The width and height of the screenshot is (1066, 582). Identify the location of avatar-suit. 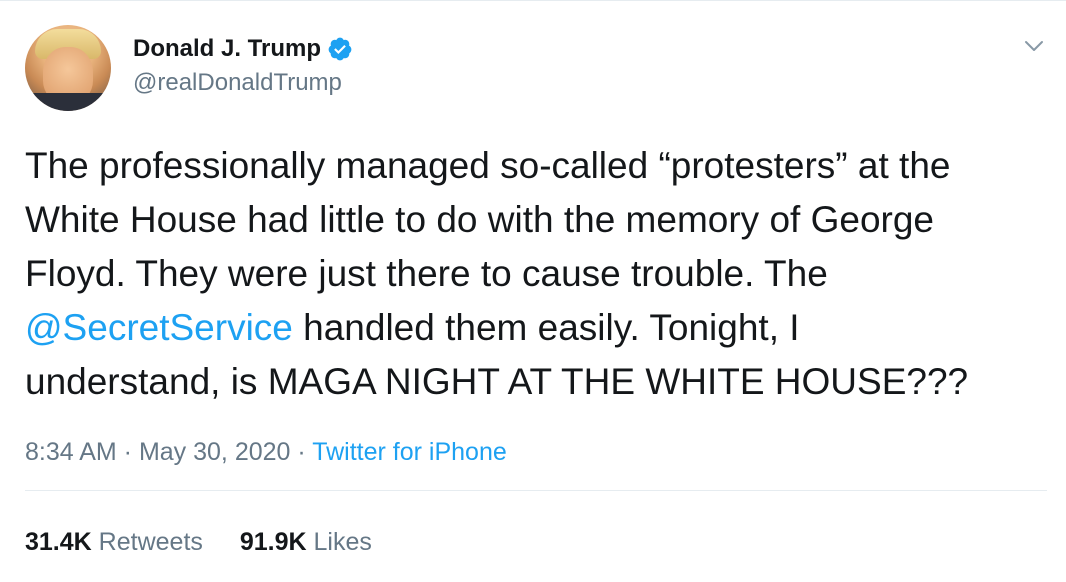
(68, 102).